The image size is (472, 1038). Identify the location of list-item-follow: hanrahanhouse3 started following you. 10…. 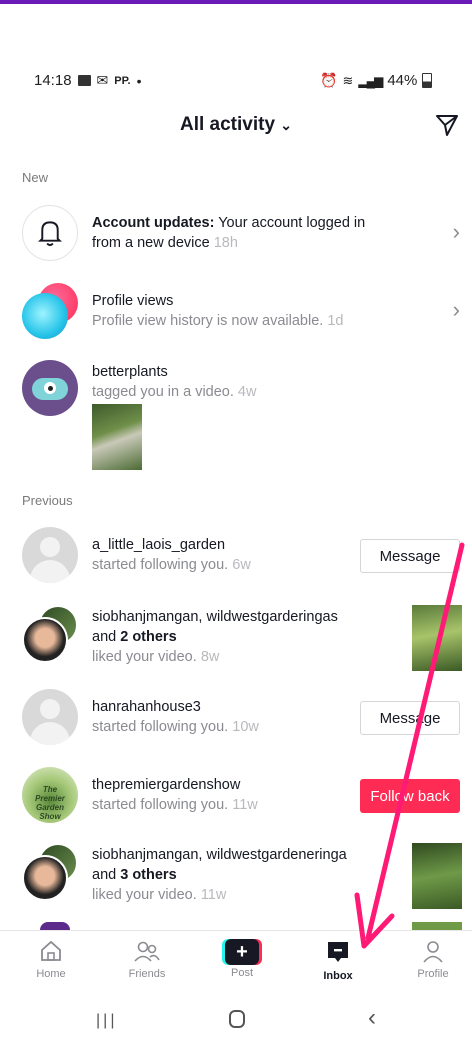
(236, 719).